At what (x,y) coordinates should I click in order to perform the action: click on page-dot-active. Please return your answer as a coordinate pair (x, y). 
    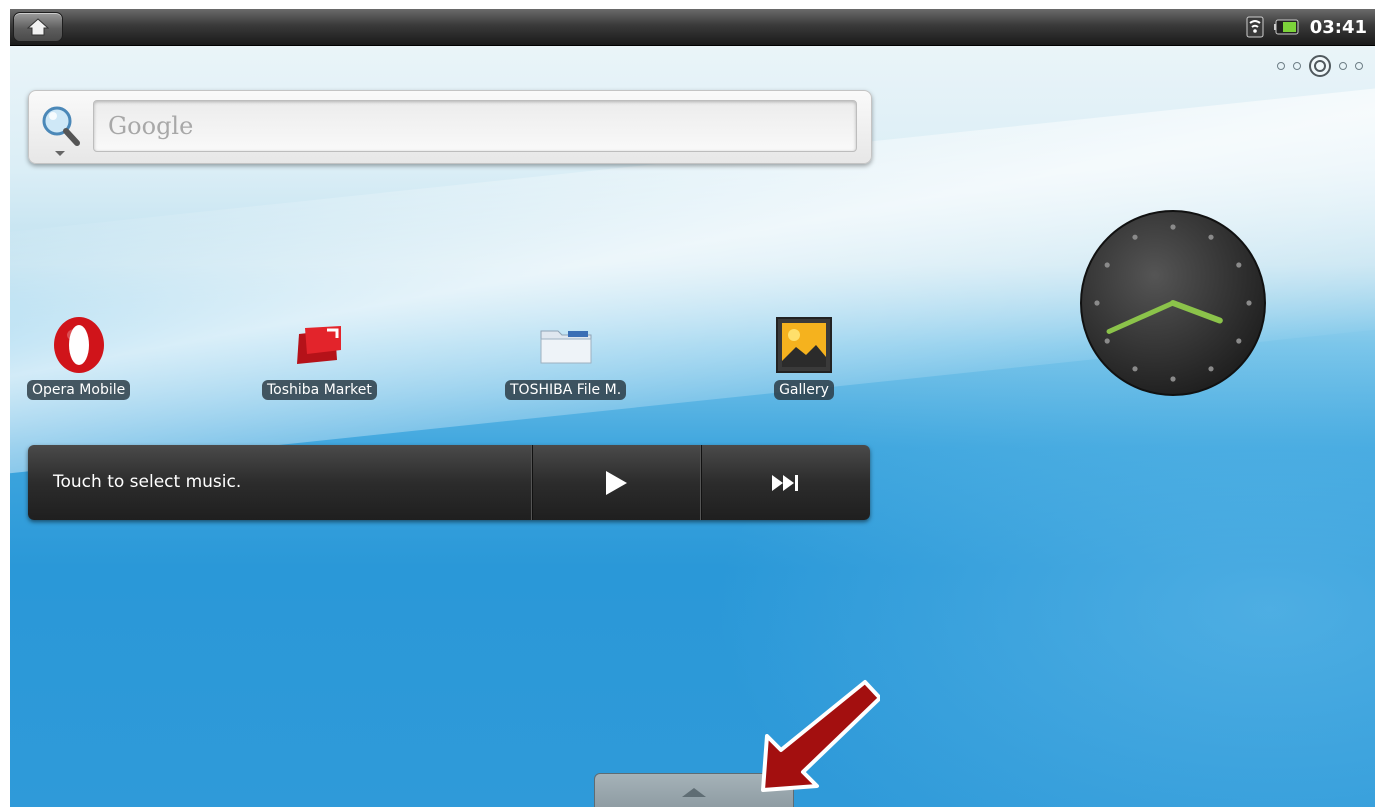
    Looking at the image, I should click on (1320, 66).